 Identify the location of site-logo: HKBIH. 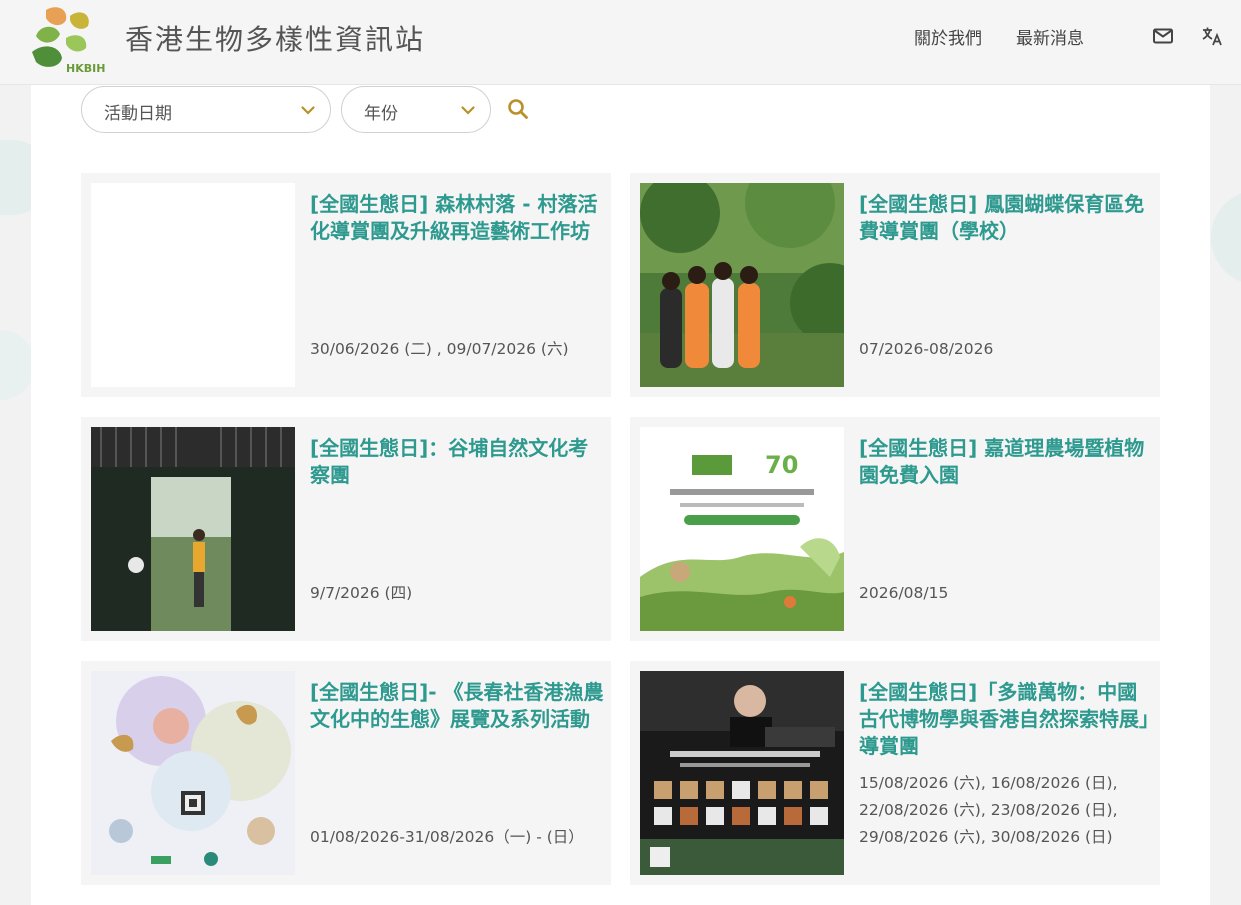
(67, 40).